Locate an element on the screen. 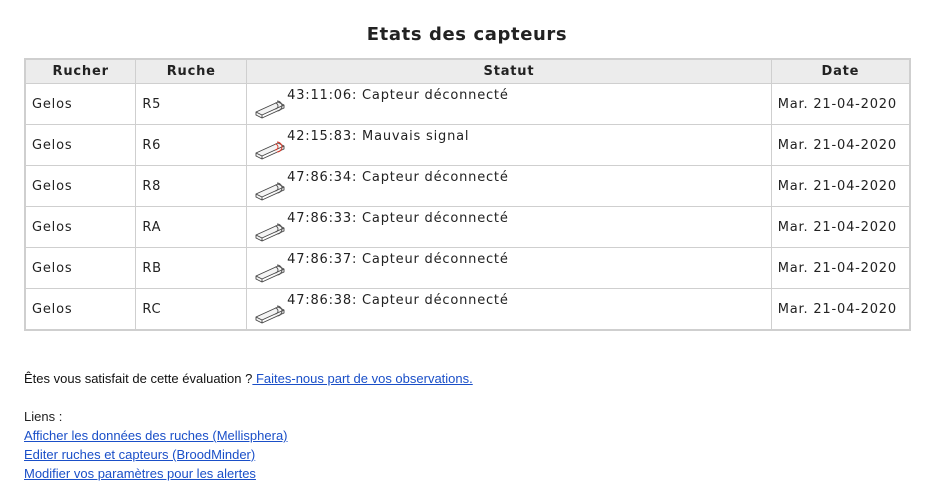 This screenshot has width=930, height=493. cell-statut: 47:86:38: Capteur déconnecté is located at coordinates (509, 309).